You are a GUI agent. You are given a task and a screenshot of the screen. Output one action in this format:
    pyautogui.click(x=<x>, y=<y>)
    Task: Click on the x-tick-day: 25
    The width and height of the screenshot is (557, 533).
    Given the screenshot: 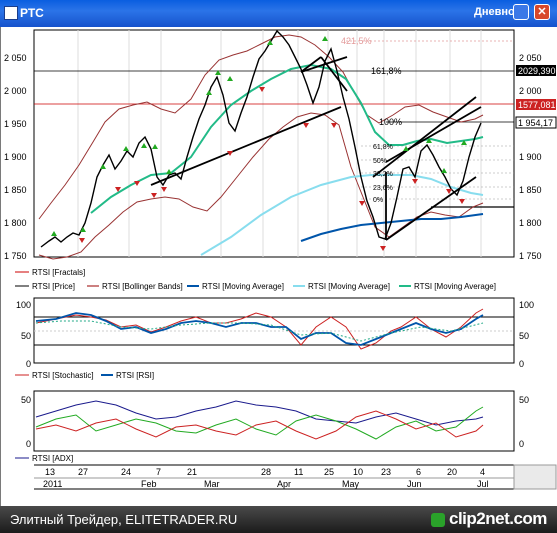 What is the action you would take?
    pyautogui.click(x=329, y=472)
    